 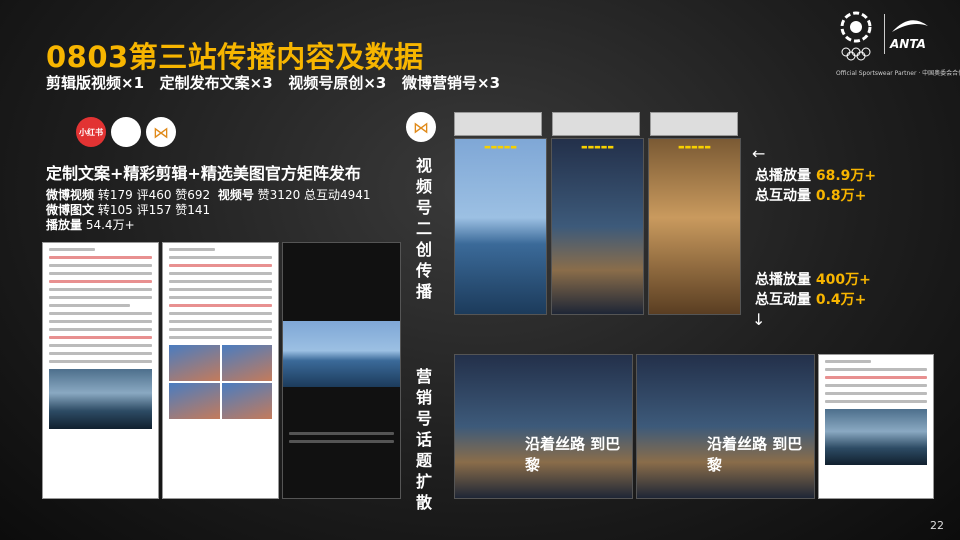 I want to click on wechat-channels-icon-2: ⋈, so click(x=421, y=127).